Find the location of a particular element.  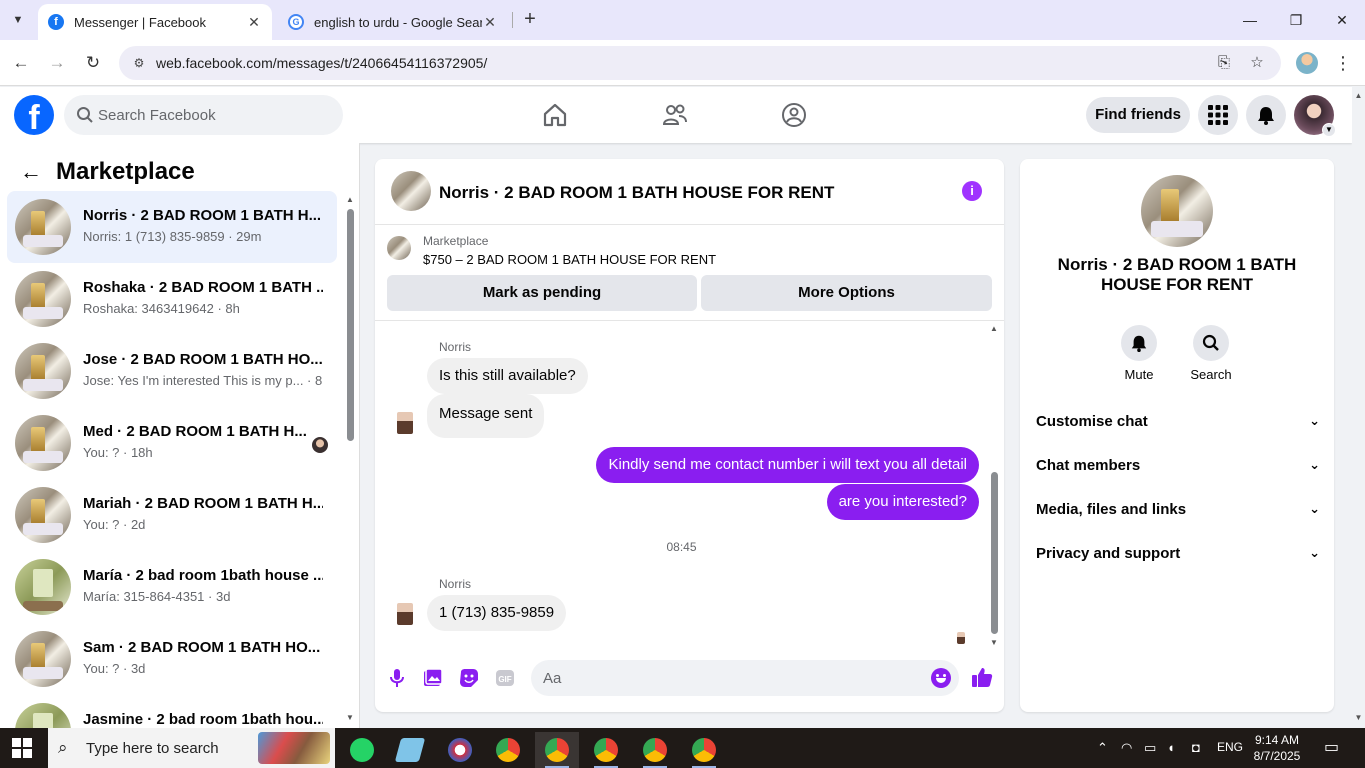

new-tab-icon: + is located at coordinates (530, 20).